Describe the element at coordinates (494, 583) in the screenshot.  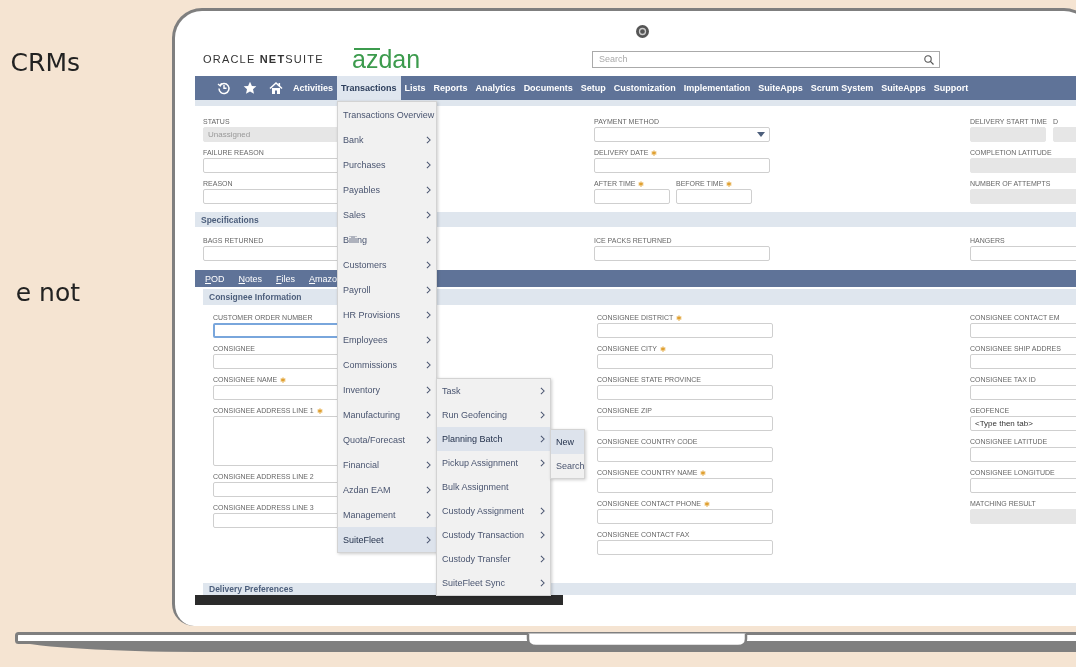
I see `menu-item: SuiteFleet Sync` at that location.